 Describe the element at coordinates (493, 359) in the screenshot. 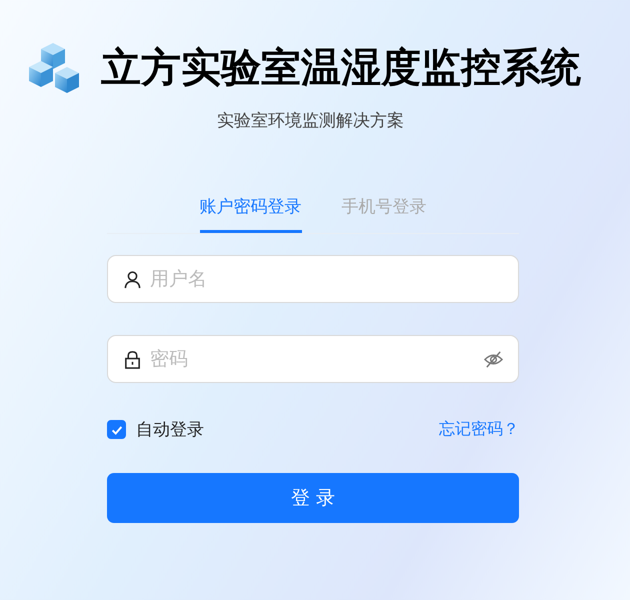

I see `eye-slash-icon` at that location.